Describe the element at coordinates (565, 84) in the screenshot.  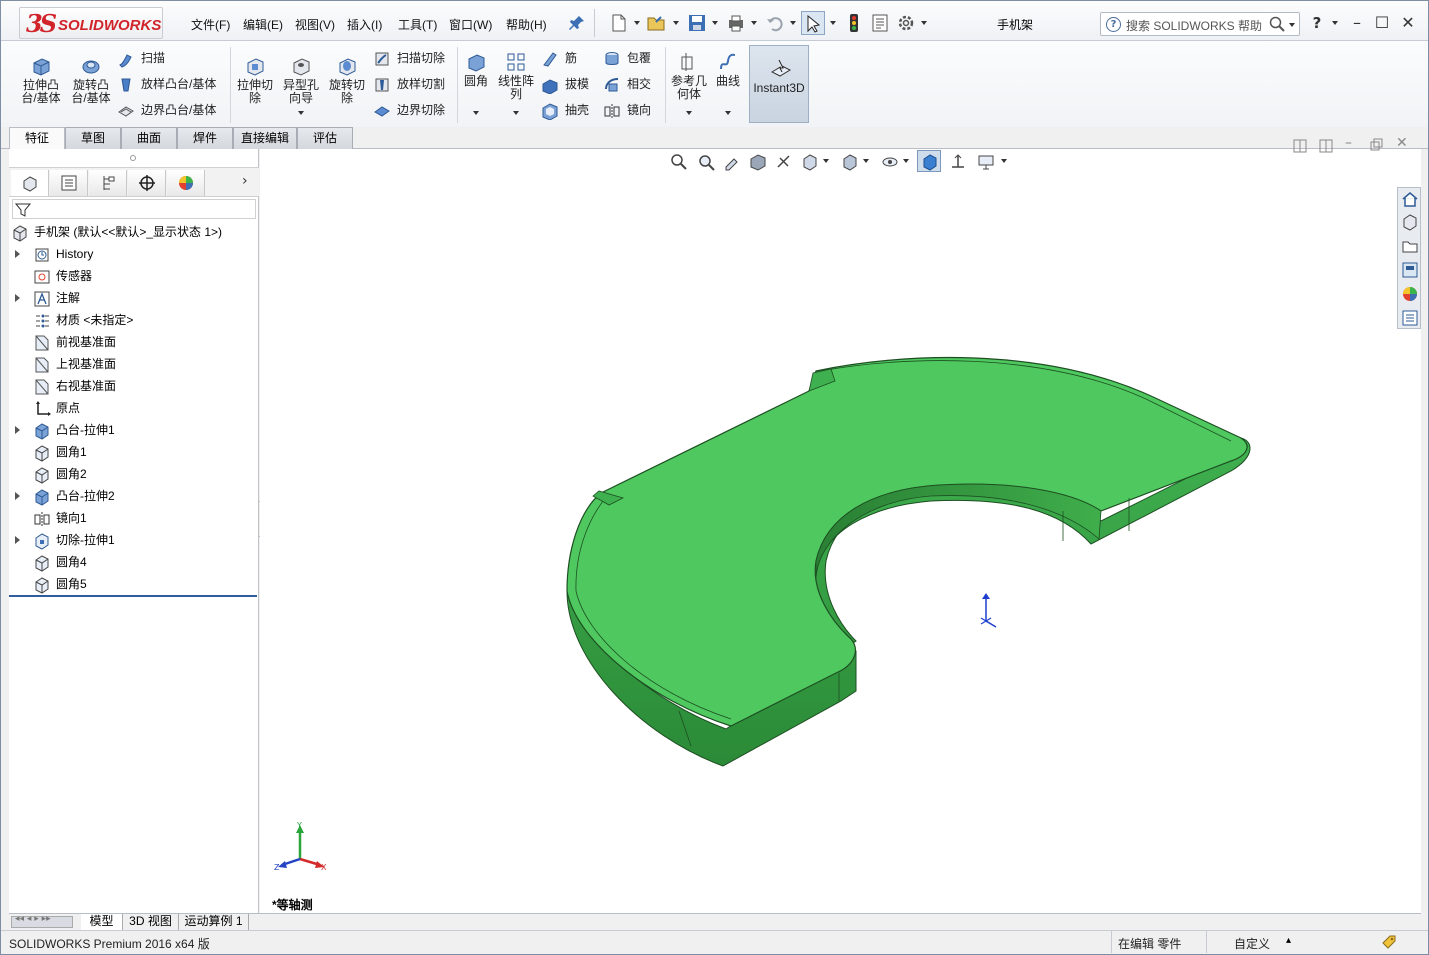
I see `draft-button: 拔模` at that location.